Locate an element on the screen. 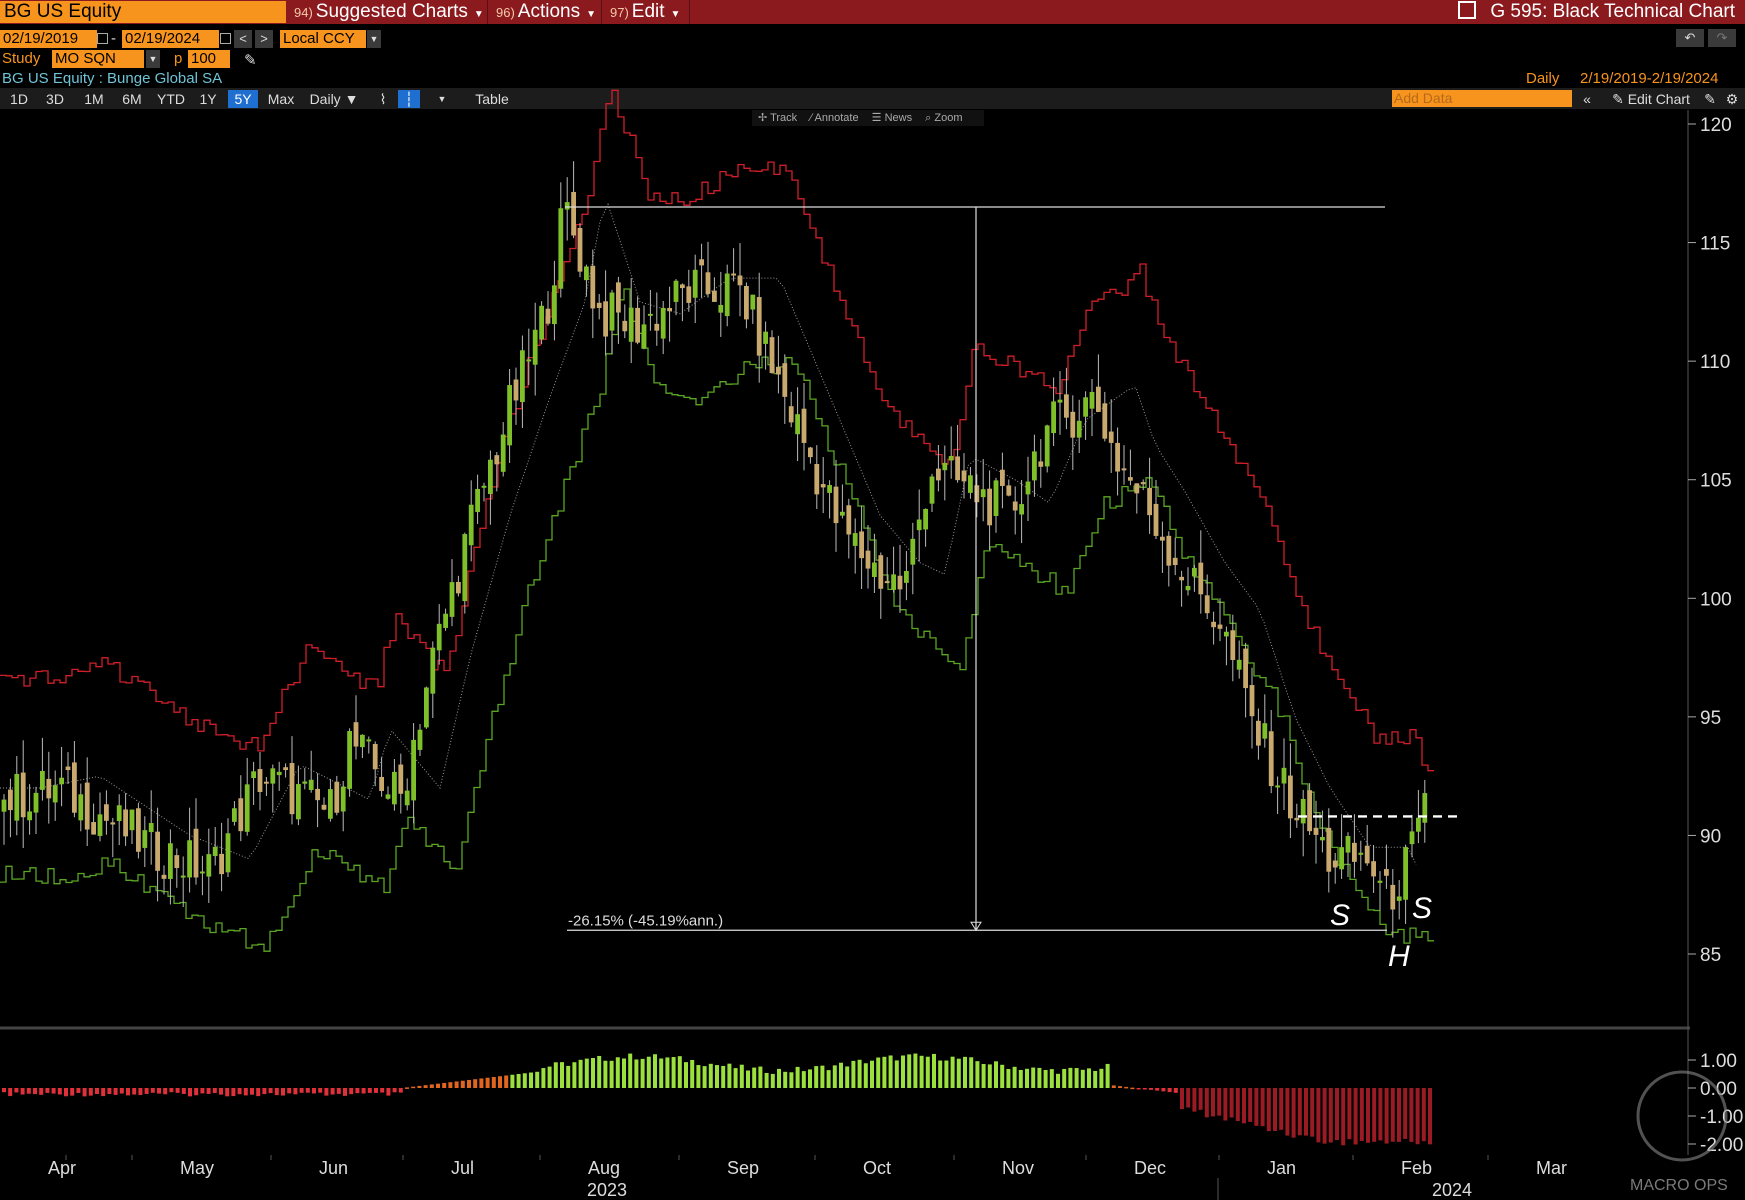 This screenshot has width=1745, height=1200. line-chart-icon: ⌇ is located at coordinates (383, 99).